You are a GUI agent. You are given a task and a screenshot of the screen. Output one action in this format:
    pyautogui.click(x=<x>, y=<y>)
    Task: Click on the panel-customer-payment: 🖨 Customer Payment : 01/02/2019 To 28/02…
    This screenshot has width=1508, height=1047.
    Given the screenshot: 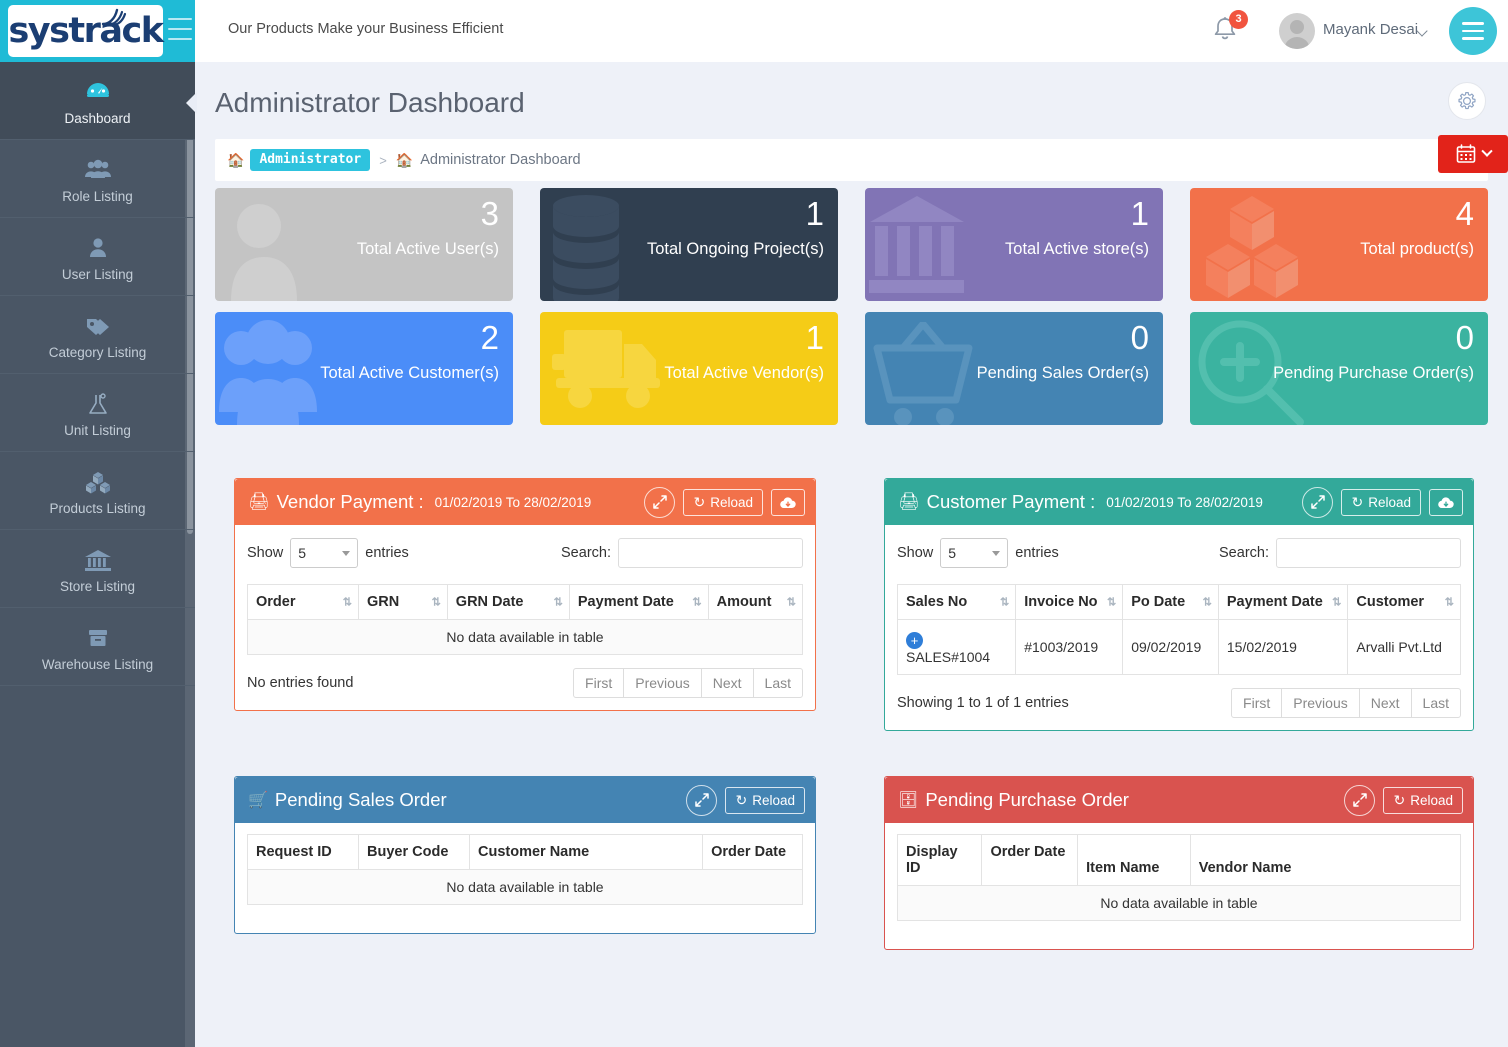 What is the action you would take?
    pyautogui.click(x=1179, y=604)
    